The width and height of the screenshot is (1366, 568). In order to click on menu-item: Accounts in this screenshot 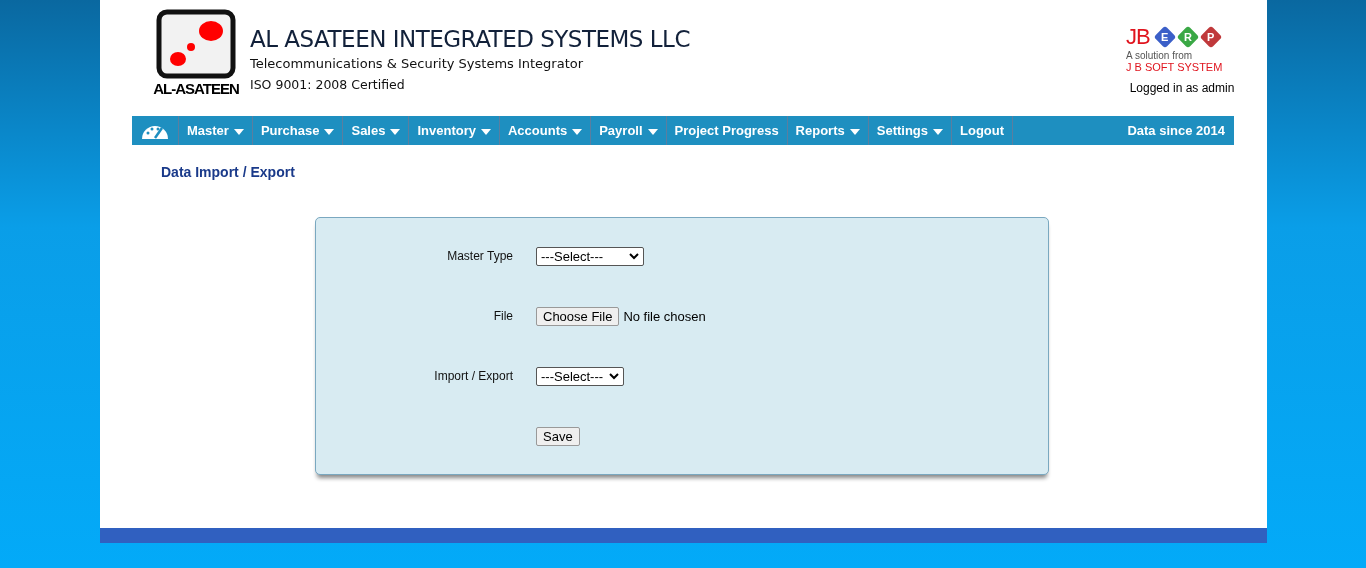, I will do `click(545, 130)`.